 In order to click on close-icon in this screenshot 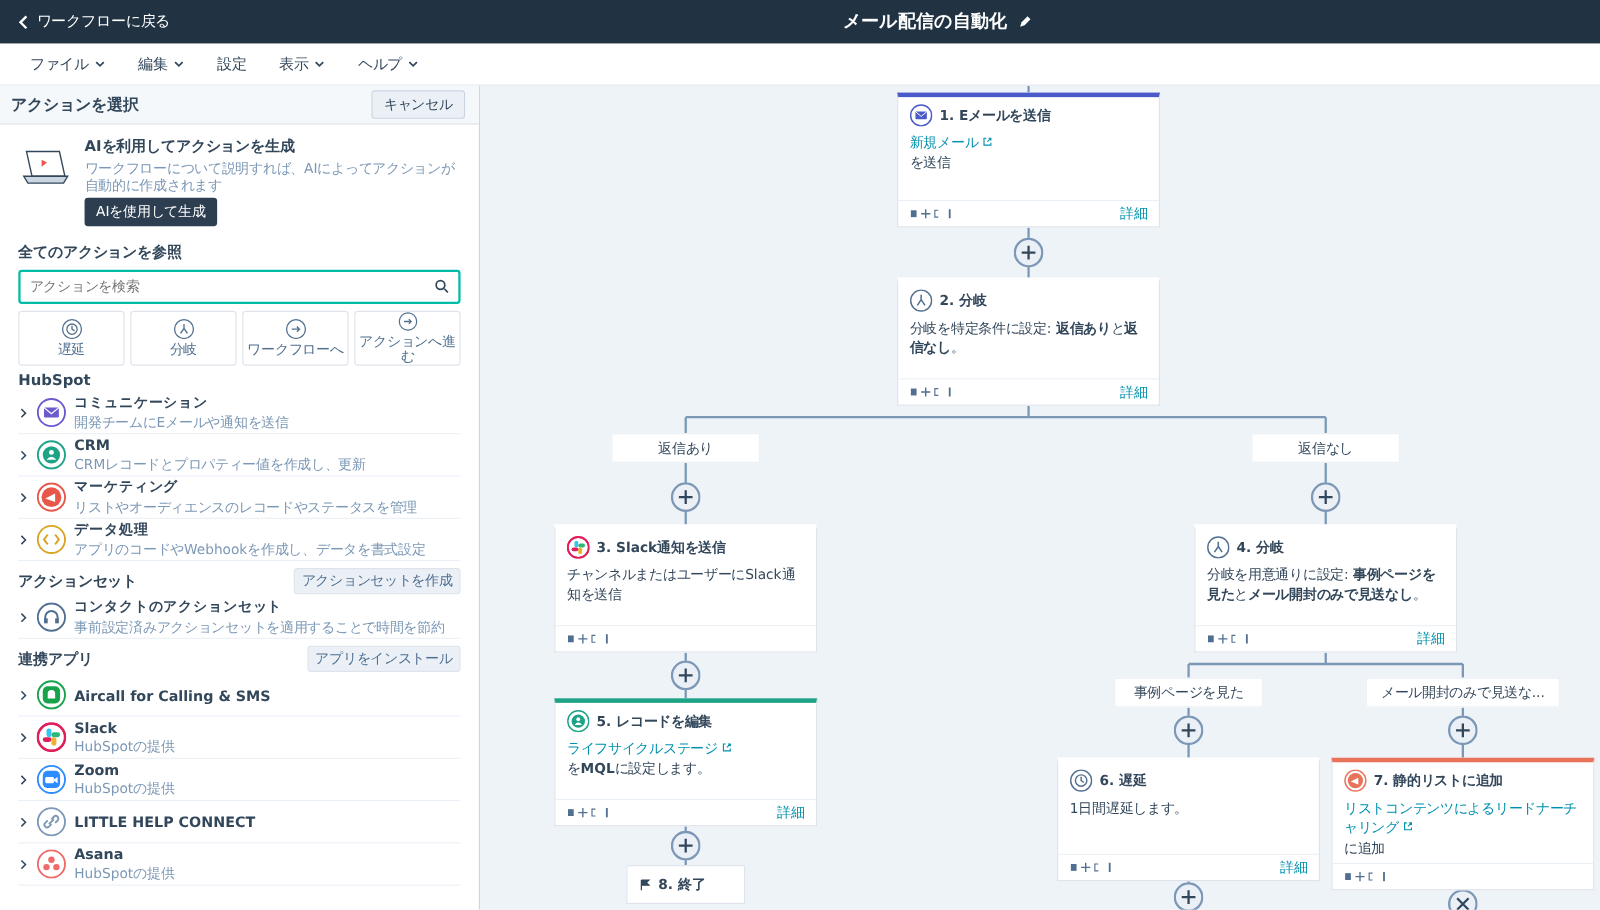, I will do `click(1463, 899)`.